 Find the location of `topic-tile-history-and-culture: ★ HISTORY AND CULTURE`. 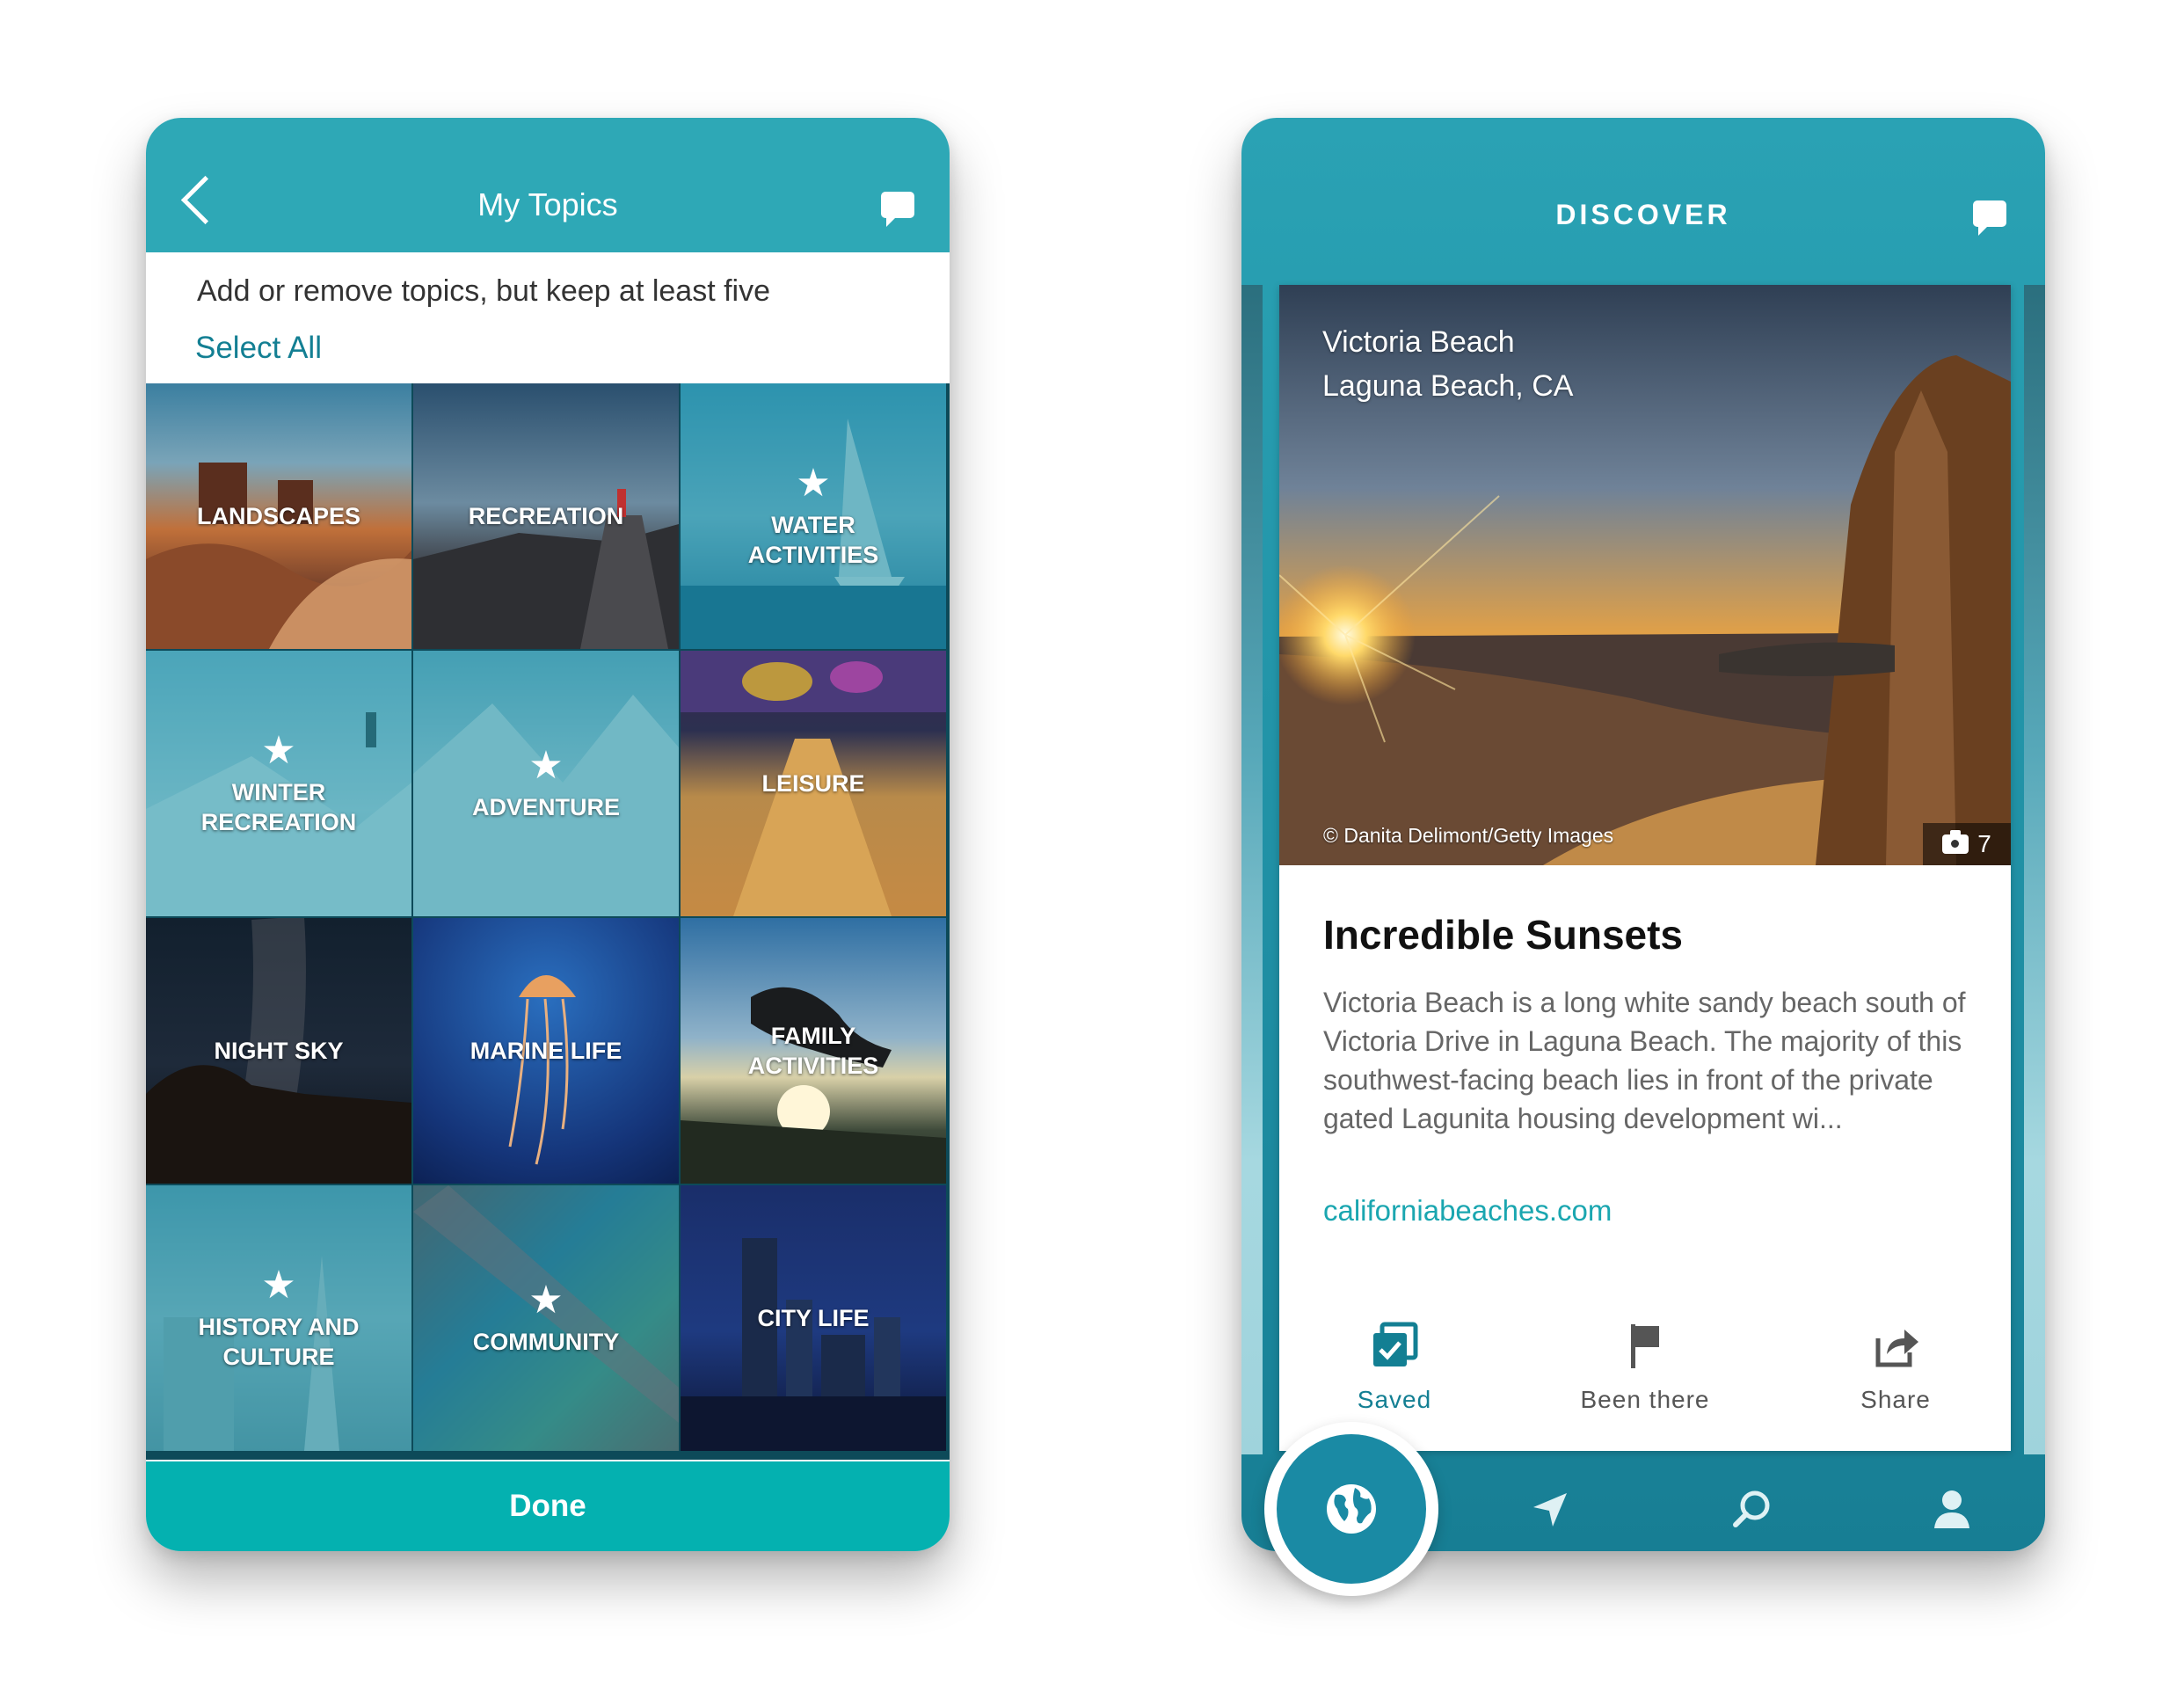

topic-tile-history-and-culture: ★ HISTORY AND CULTURE is located at coordinates (278, 1318).